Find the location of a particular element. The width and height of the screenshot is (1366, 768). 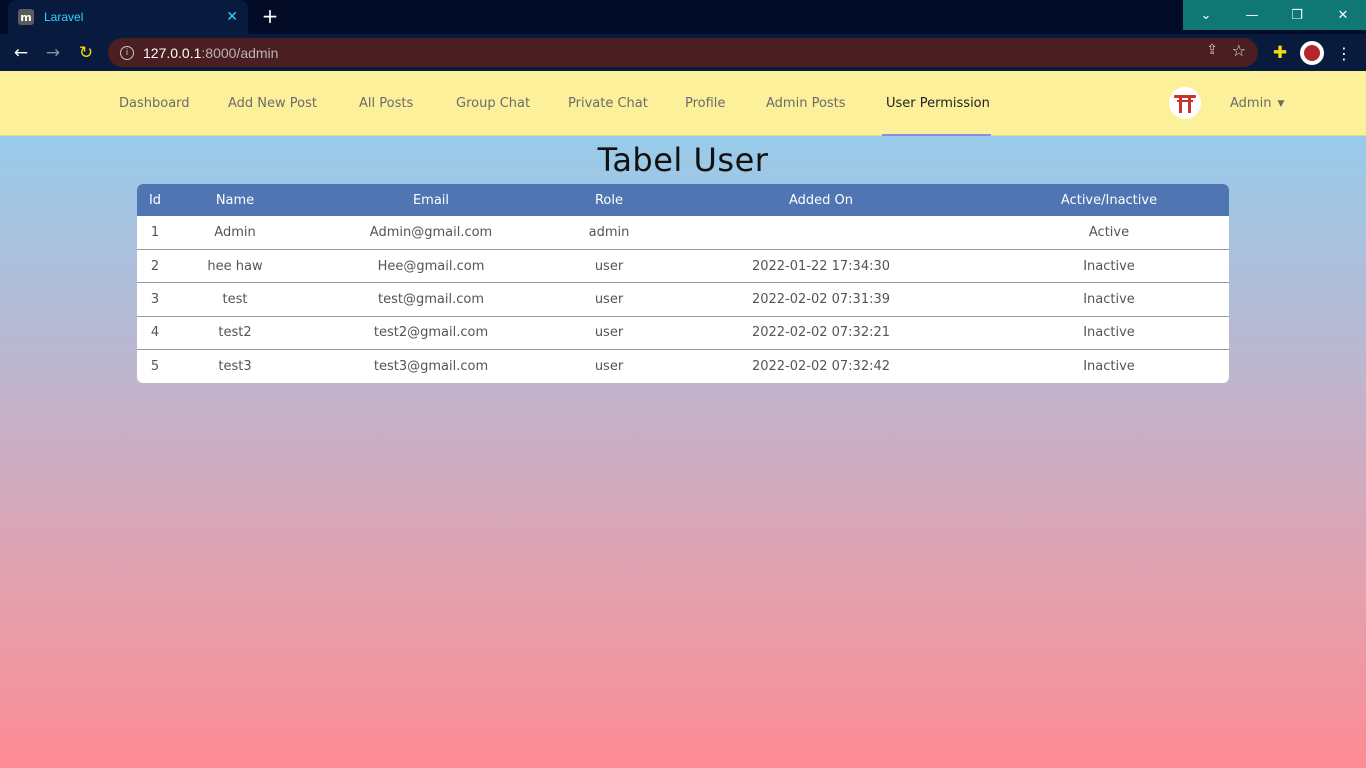

header-email: Email is located at coordinates (431, 200).